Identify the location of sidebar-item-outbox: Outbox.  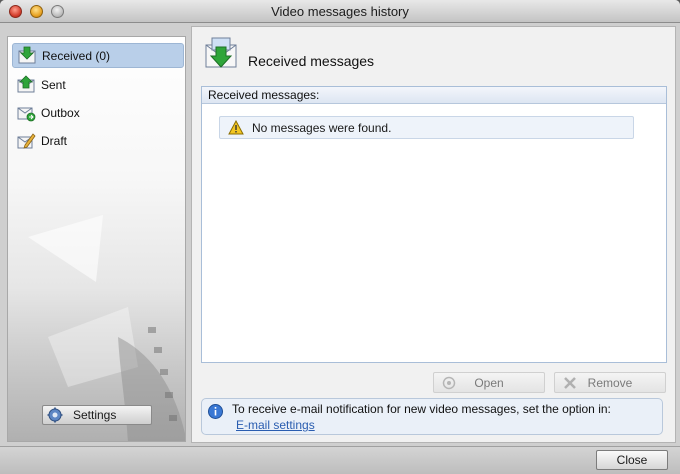
(98, 112).